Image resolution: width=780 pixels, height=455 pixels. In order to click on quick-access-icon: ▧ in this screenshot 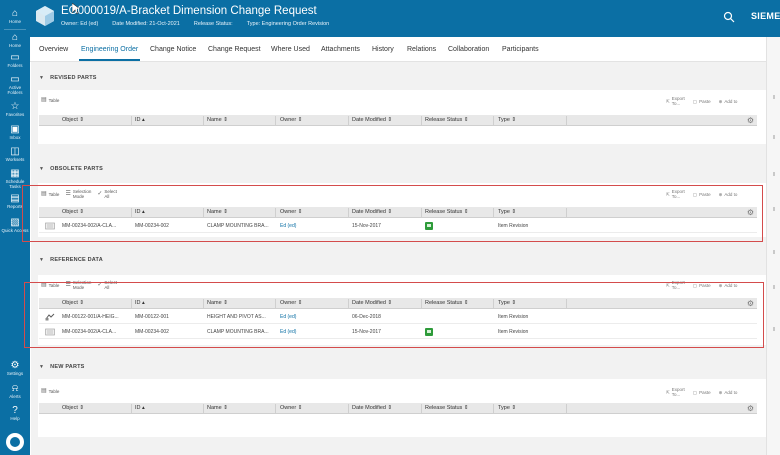, I will do `click(15, 222)`.